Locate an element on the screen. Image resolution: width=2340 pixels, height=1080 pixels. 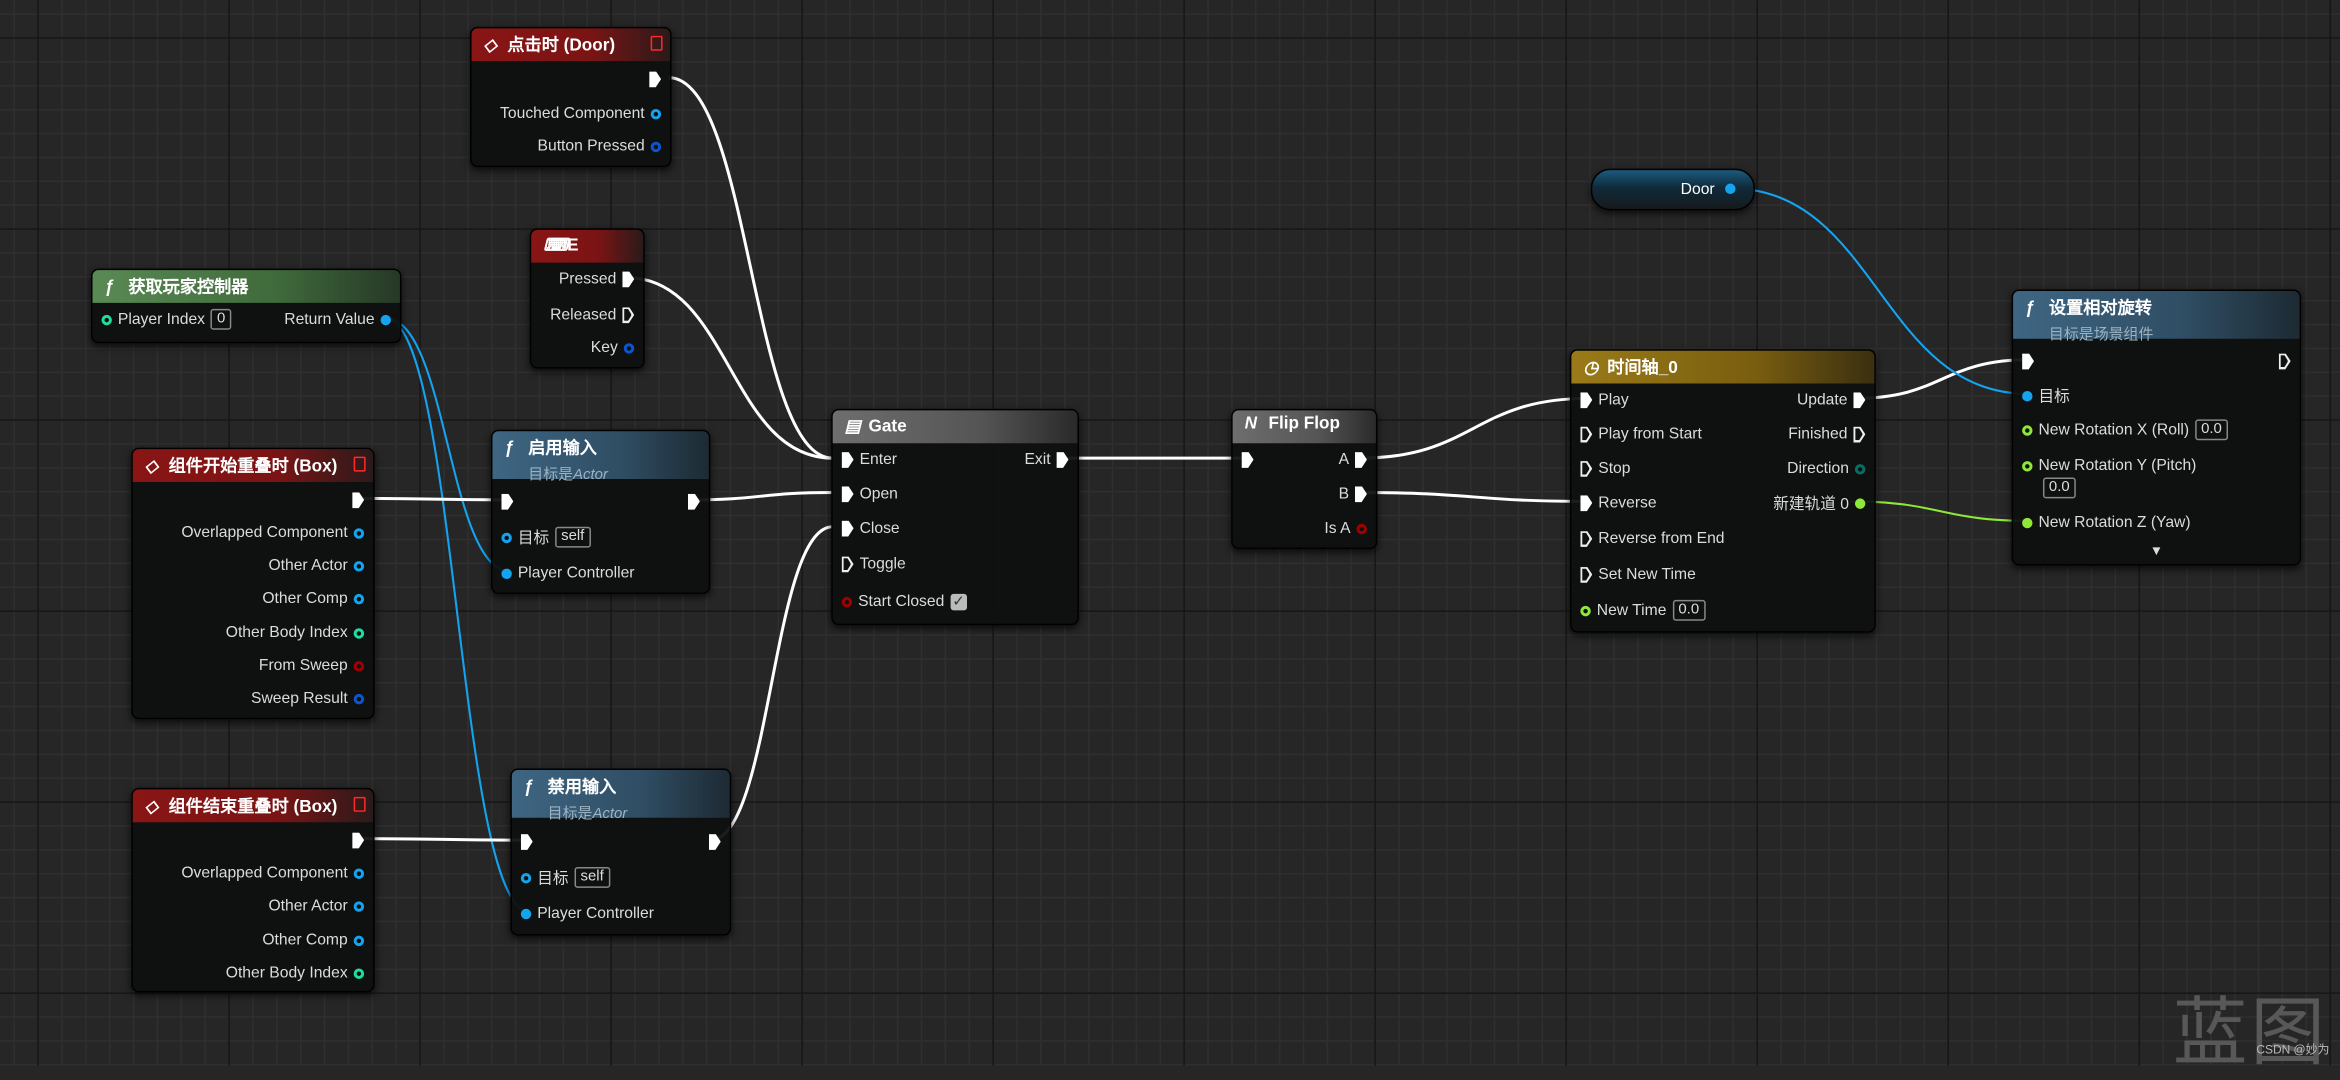
node-header: ƒ 启用输入 目标是Actor is located at coordinates (600, 457).